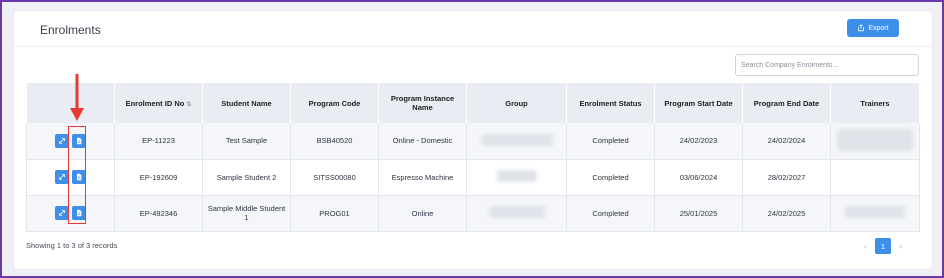  What do you see at coordinates (422, 141) in the screenshot?
I see `cell-program-instance: Online - Domestic` at bounding box center [422, 141].